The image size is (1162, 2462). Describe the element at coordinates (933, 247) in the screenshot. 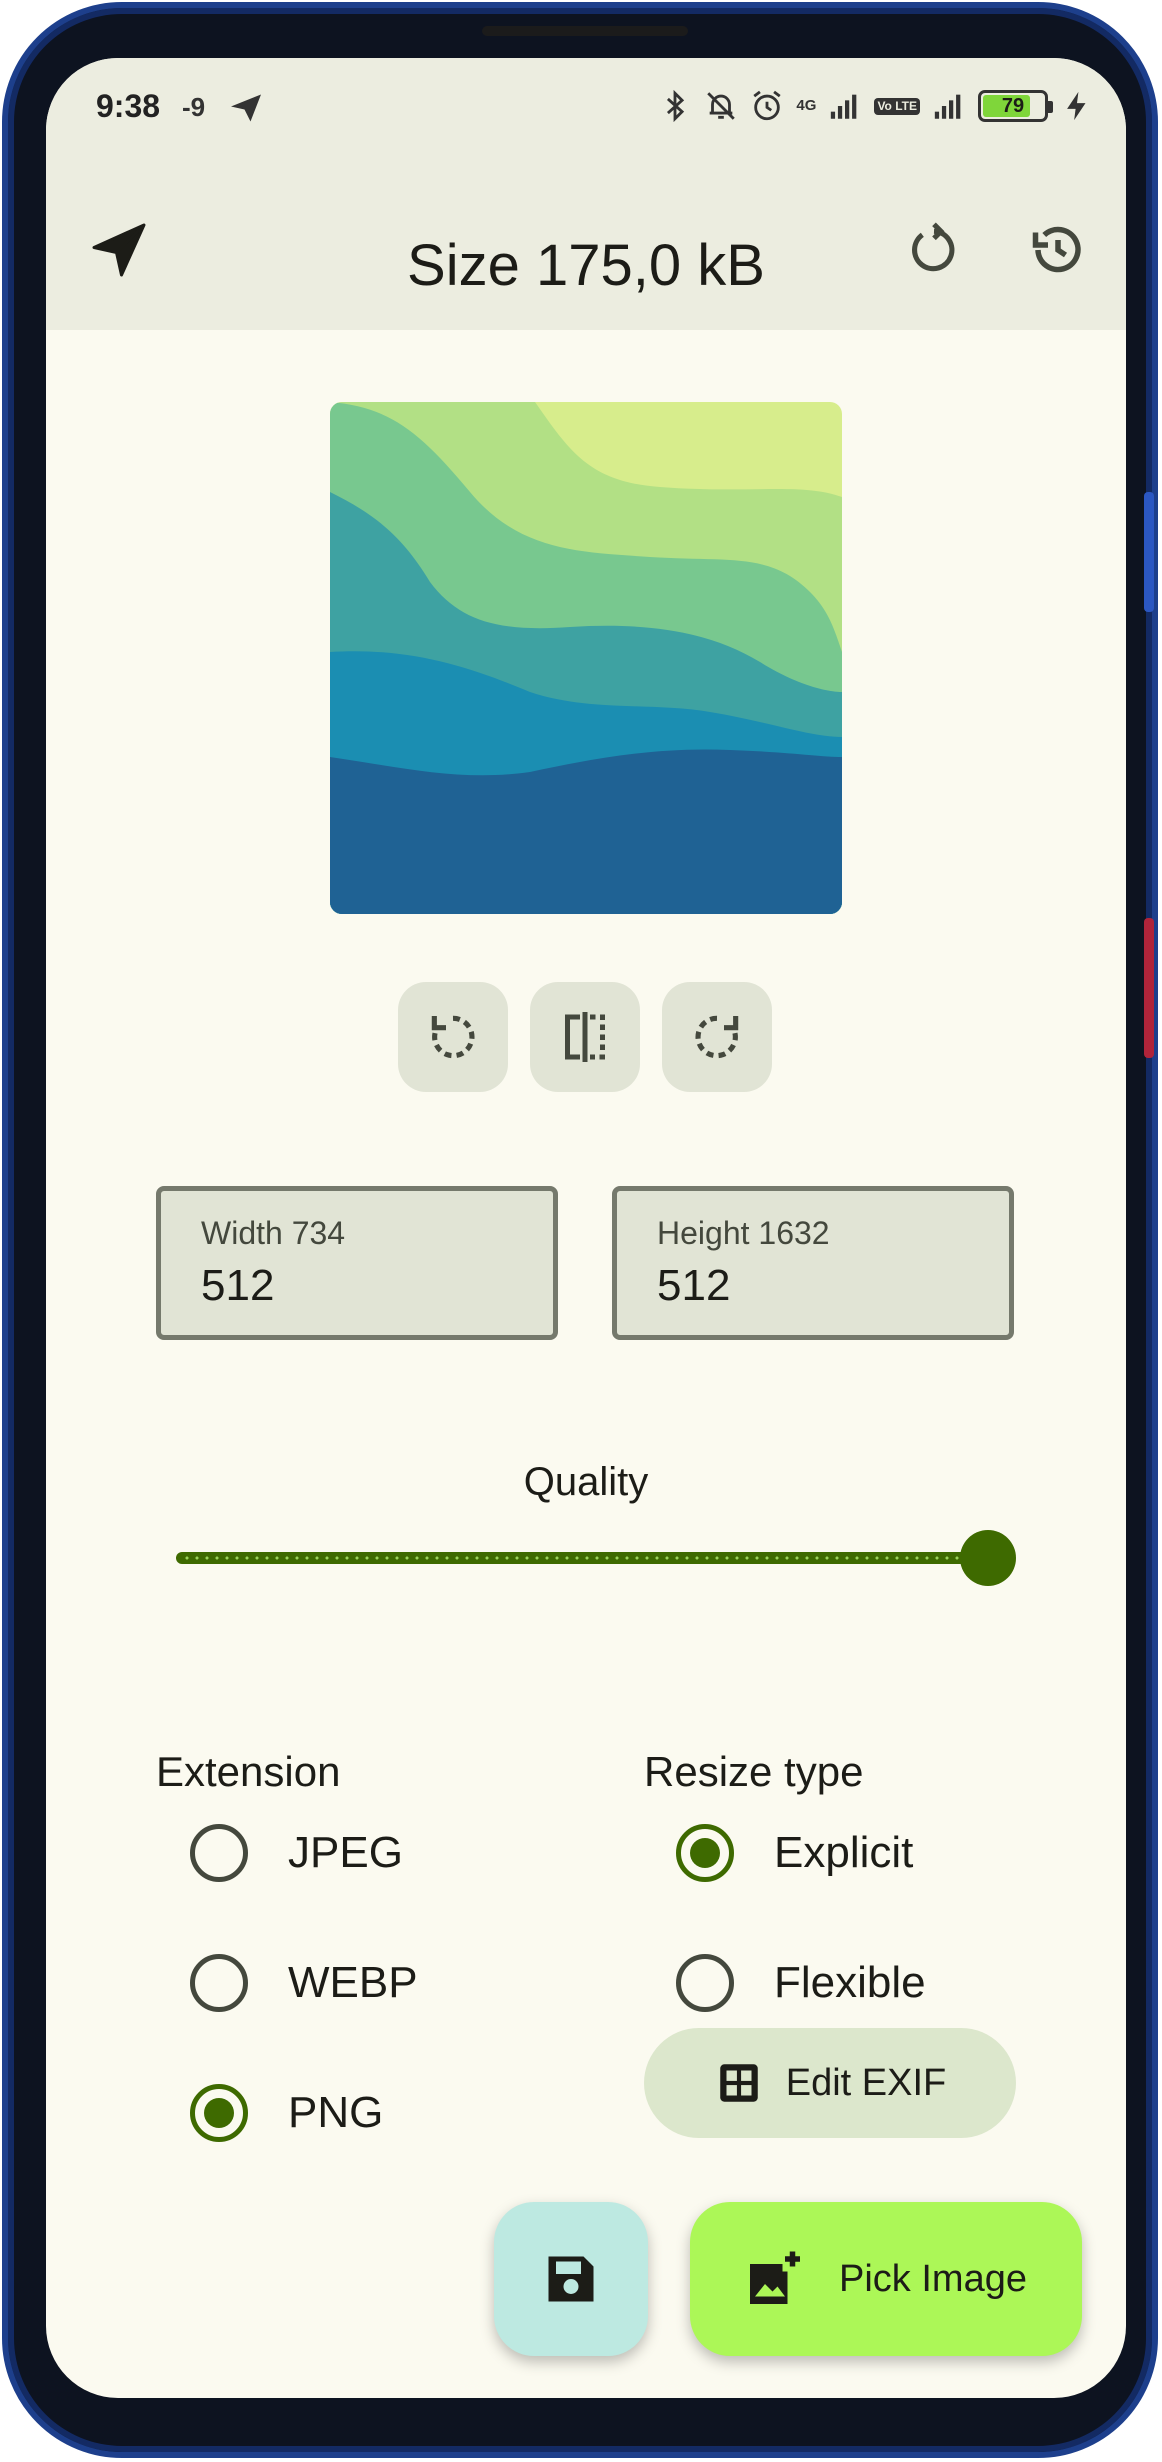

I see `reset-icon` at that location.